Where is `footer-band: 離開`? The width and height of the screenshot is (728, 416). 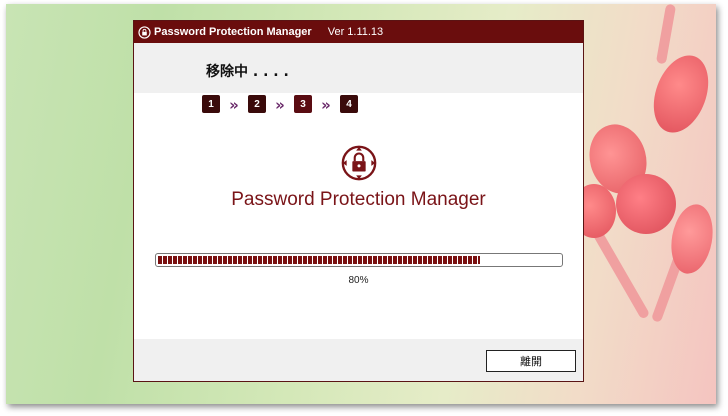 footer-band: 離開 is located at coordinates (358, 360).